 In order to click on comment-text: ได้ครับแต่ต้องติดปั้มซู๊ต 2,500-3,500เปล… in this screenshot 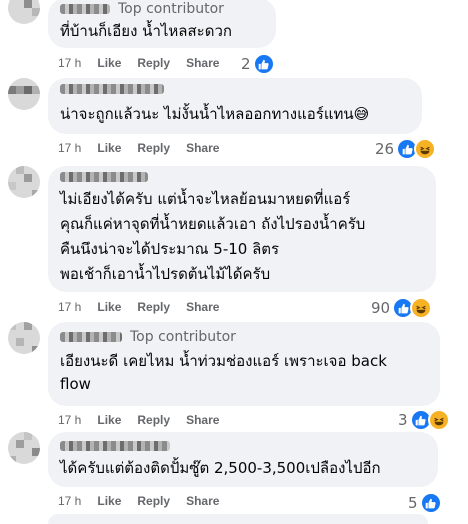, I will do `click(220, 468)`.